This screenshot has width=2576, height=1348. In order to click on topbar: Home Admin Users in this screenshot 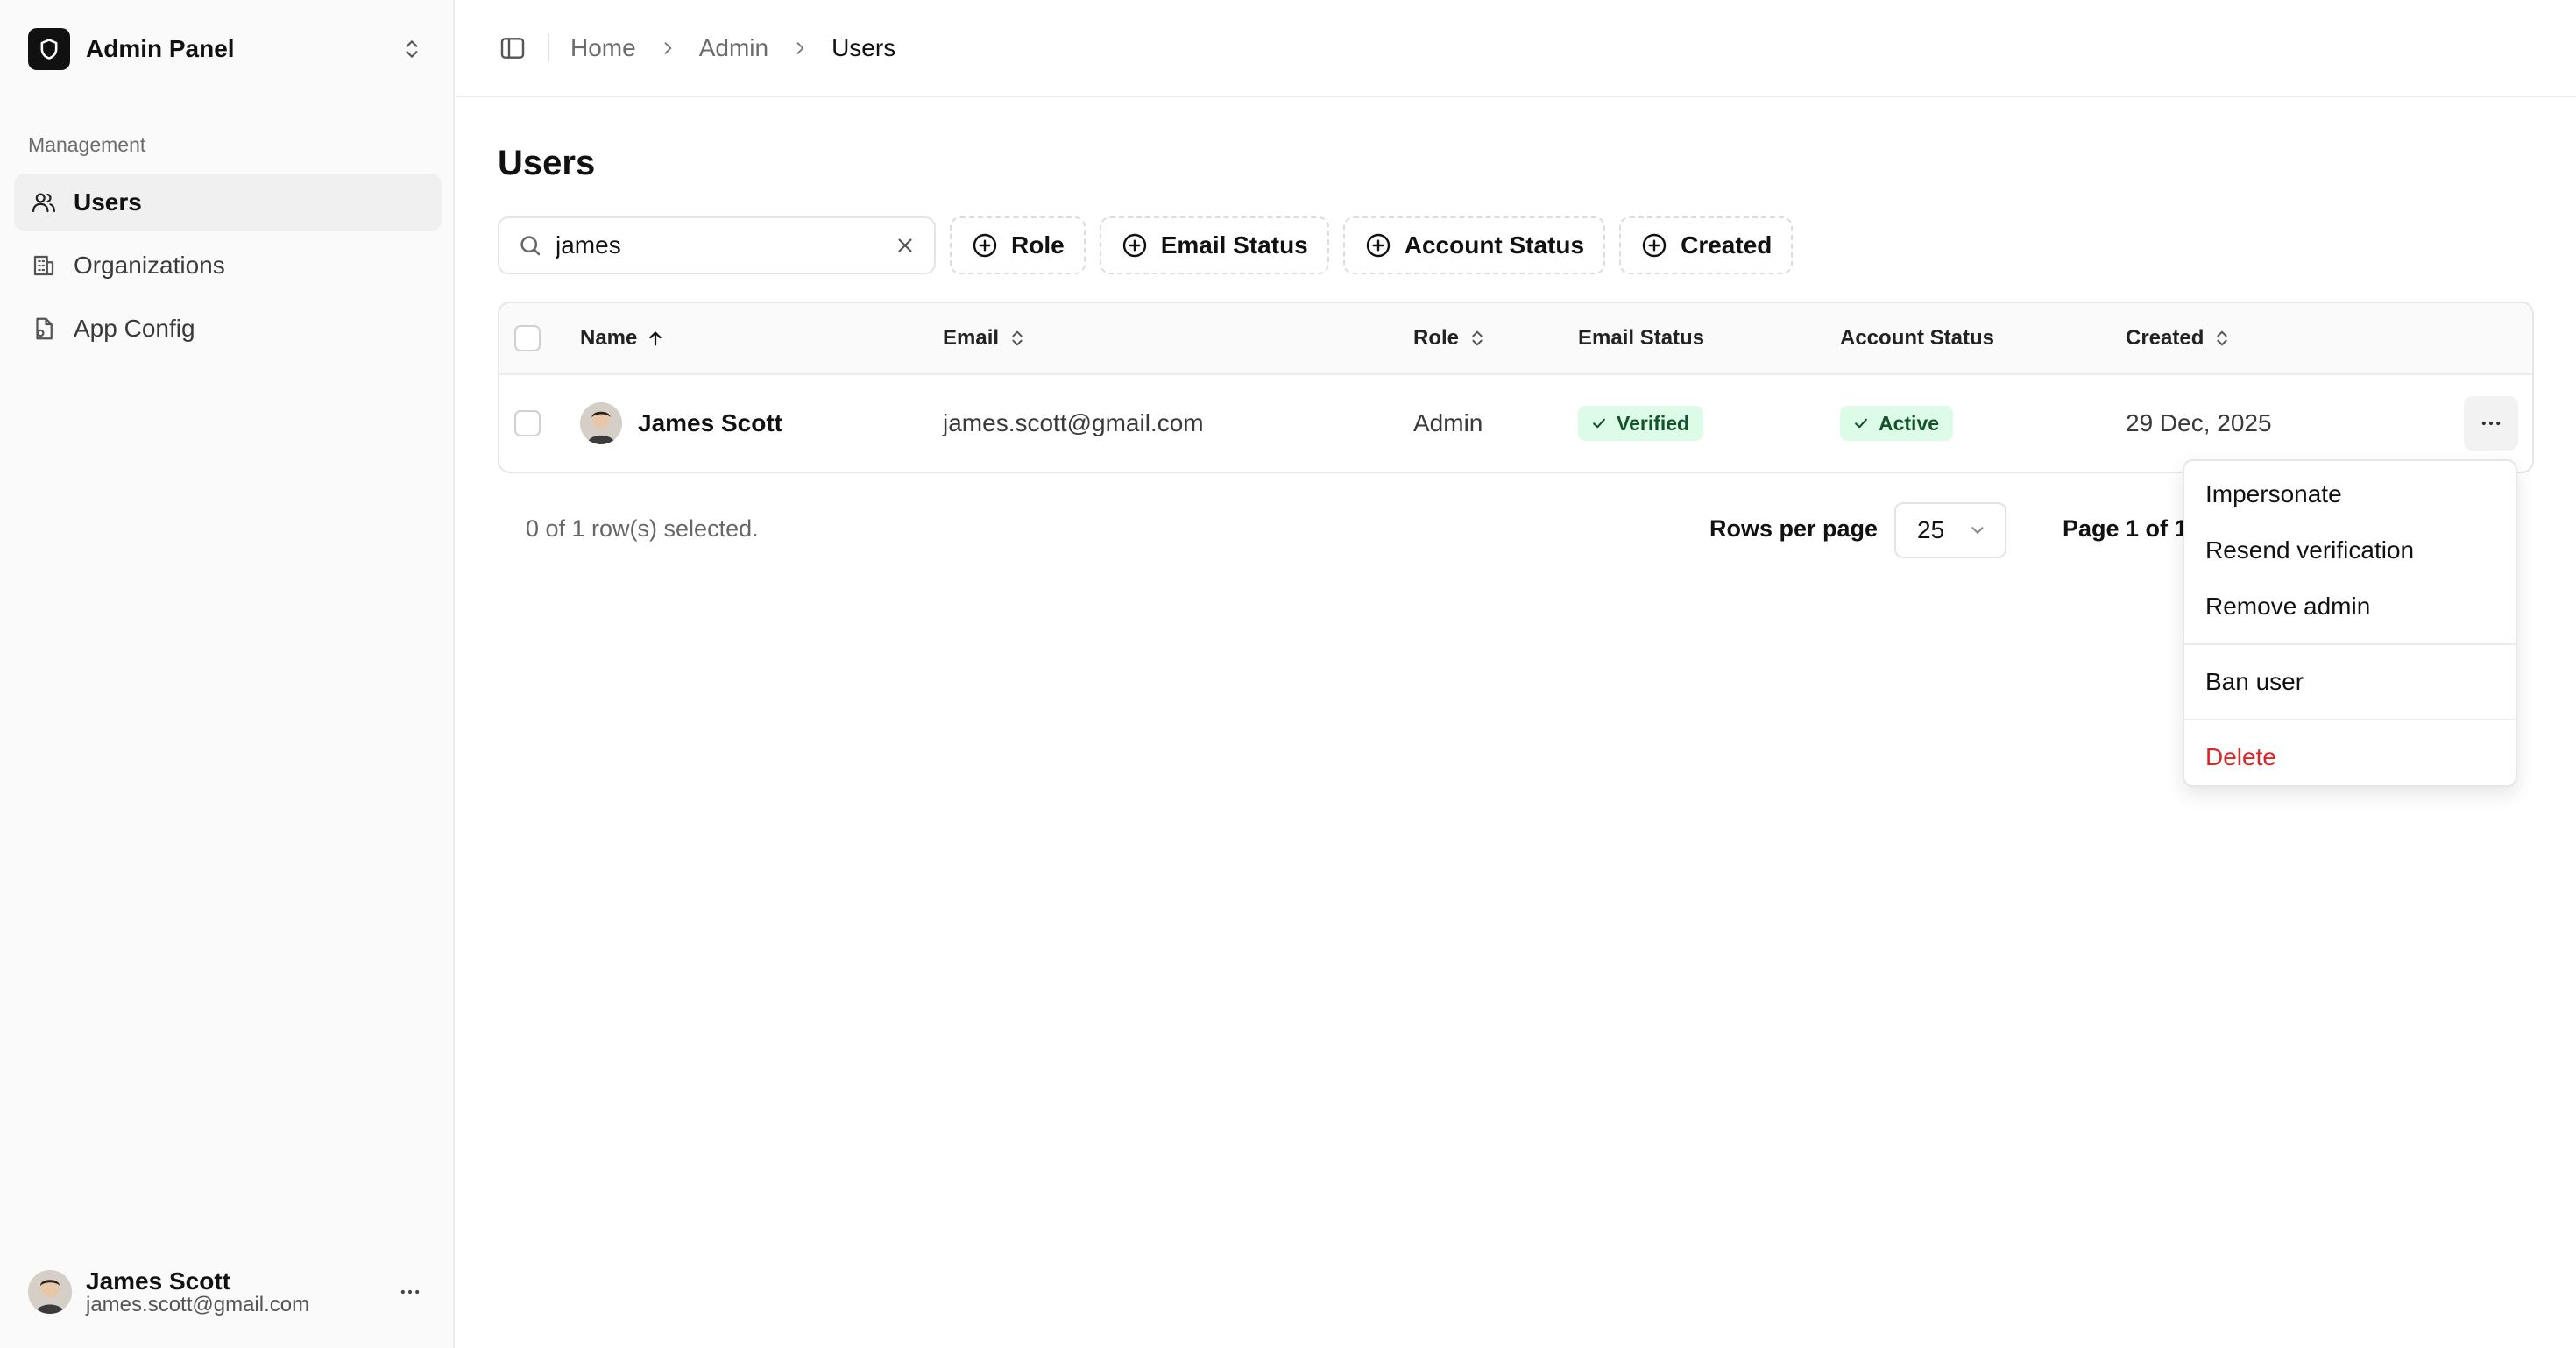, I will do `click(1516, 48)`.